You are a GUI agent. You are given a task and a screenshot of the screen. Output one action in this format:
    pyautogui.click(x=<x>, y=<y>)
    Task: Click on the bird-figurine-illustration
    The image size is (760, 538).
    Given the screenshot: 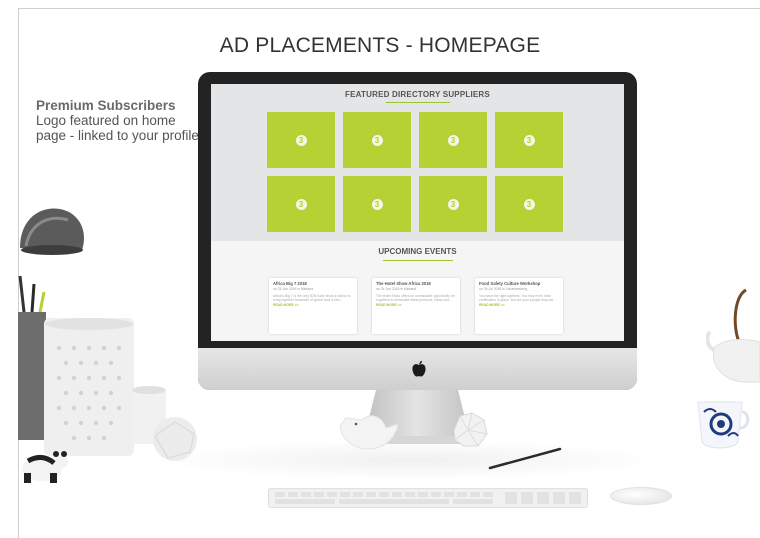 What is the action you would take?
    pyautogui.click(x=369, y=432)
    